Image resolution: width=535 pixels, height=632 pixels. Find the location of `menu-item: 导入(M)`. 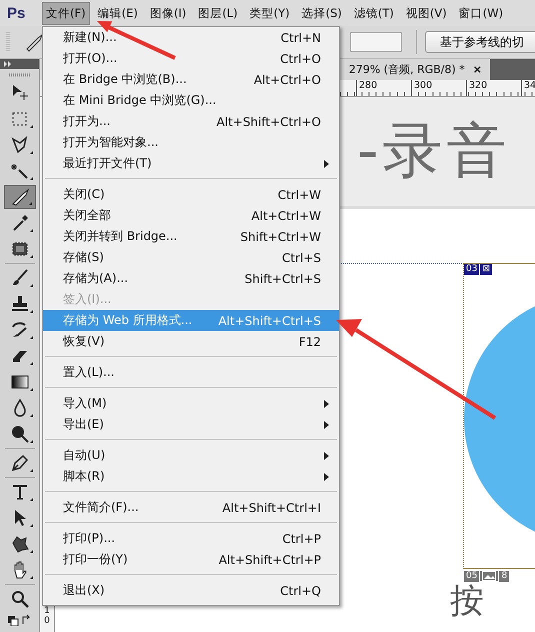

menu-item: 导入(M) is located at coordinates (191, 403).